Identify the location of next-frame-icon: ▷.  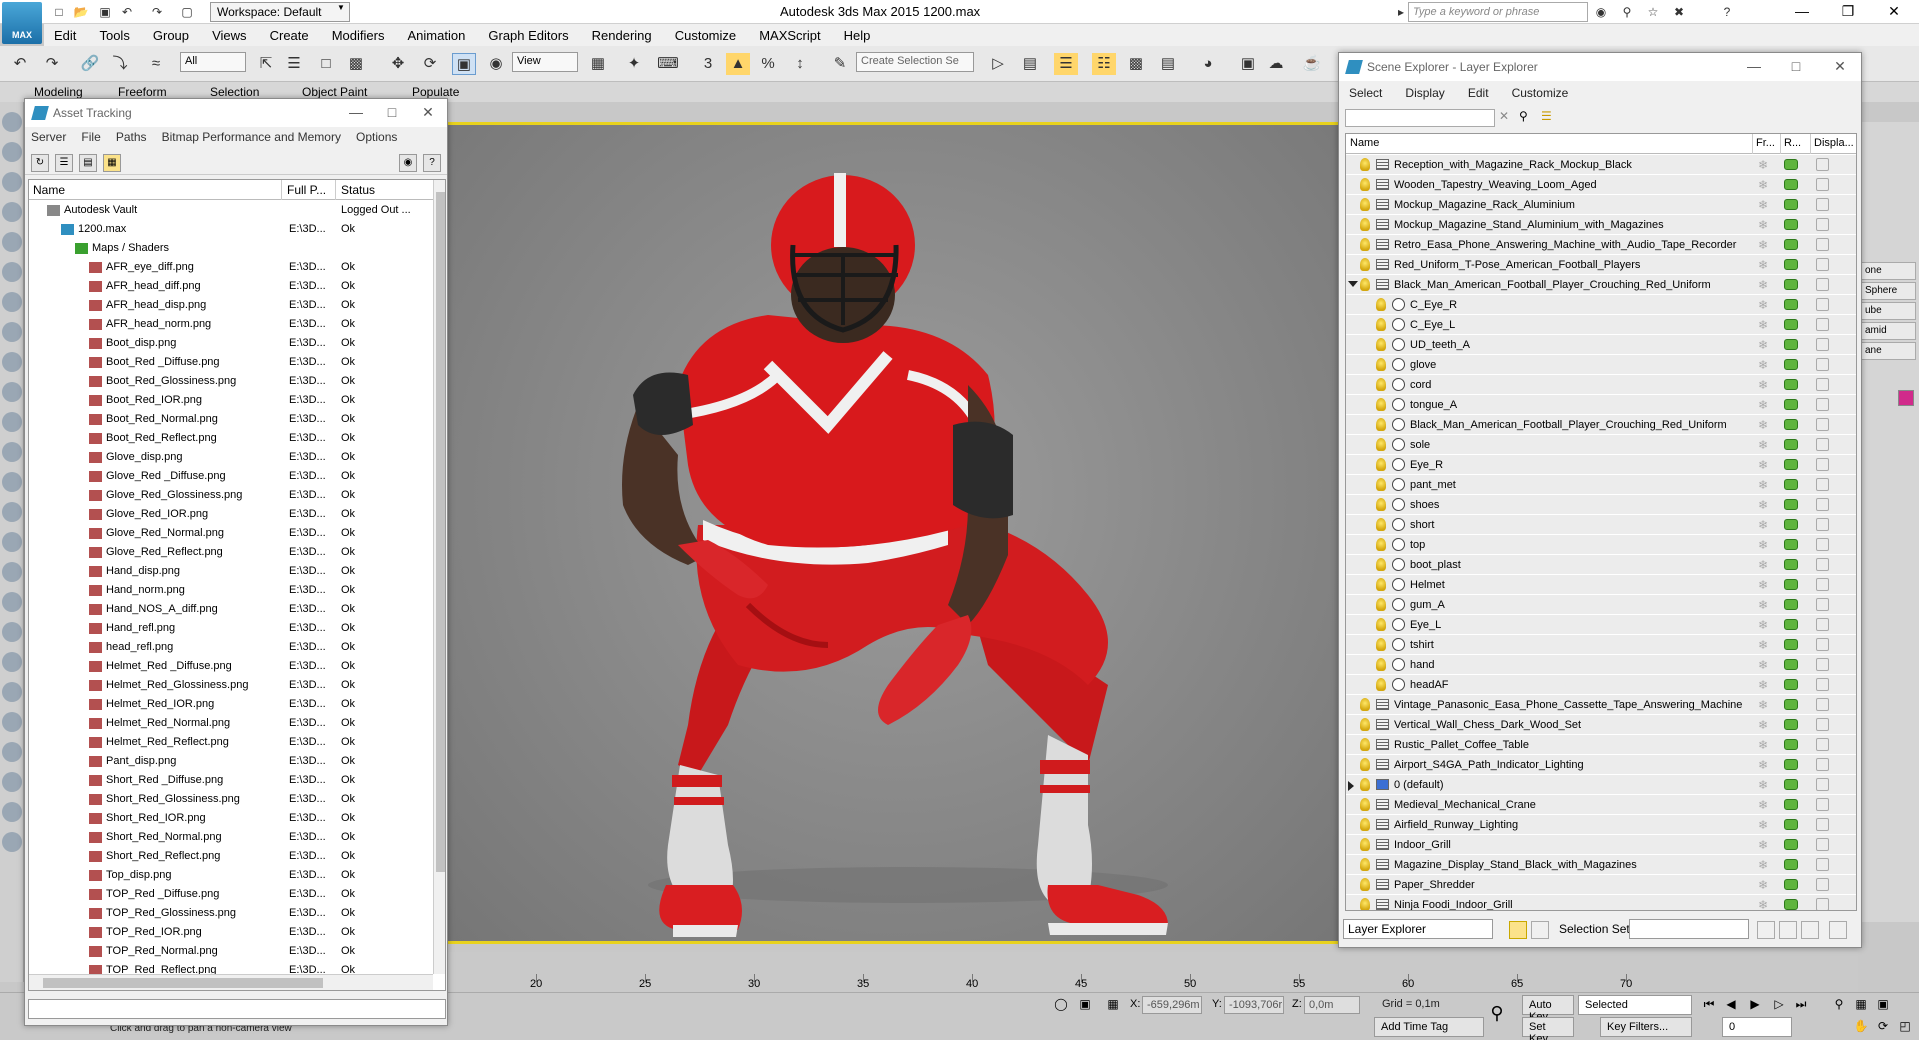
(1779, 1005).